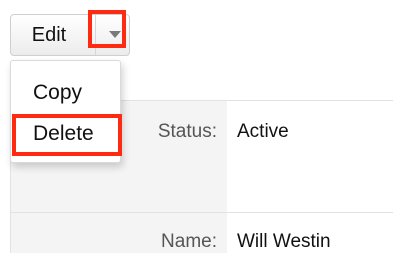 Image resolution: width=393 pixels, height=253 pixels. I want to click on name-value: Will Westin, so click(284, 241).